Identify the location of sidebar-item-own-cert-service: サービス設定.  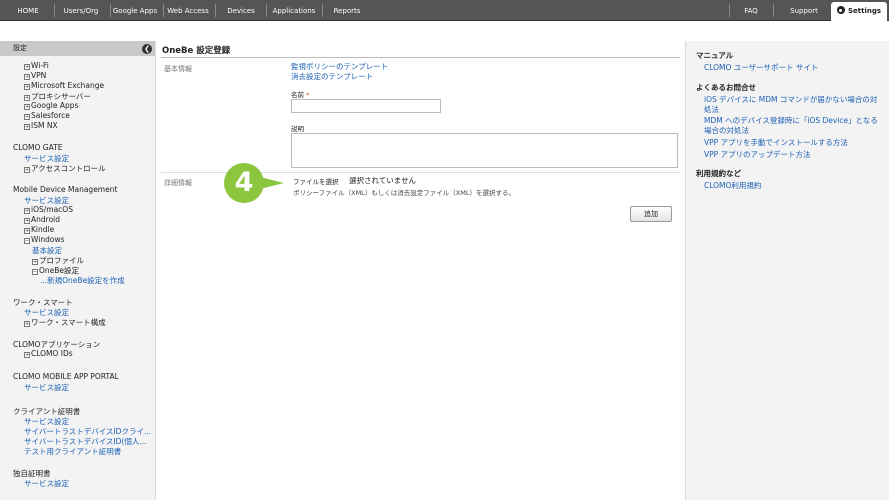
(46, 483).